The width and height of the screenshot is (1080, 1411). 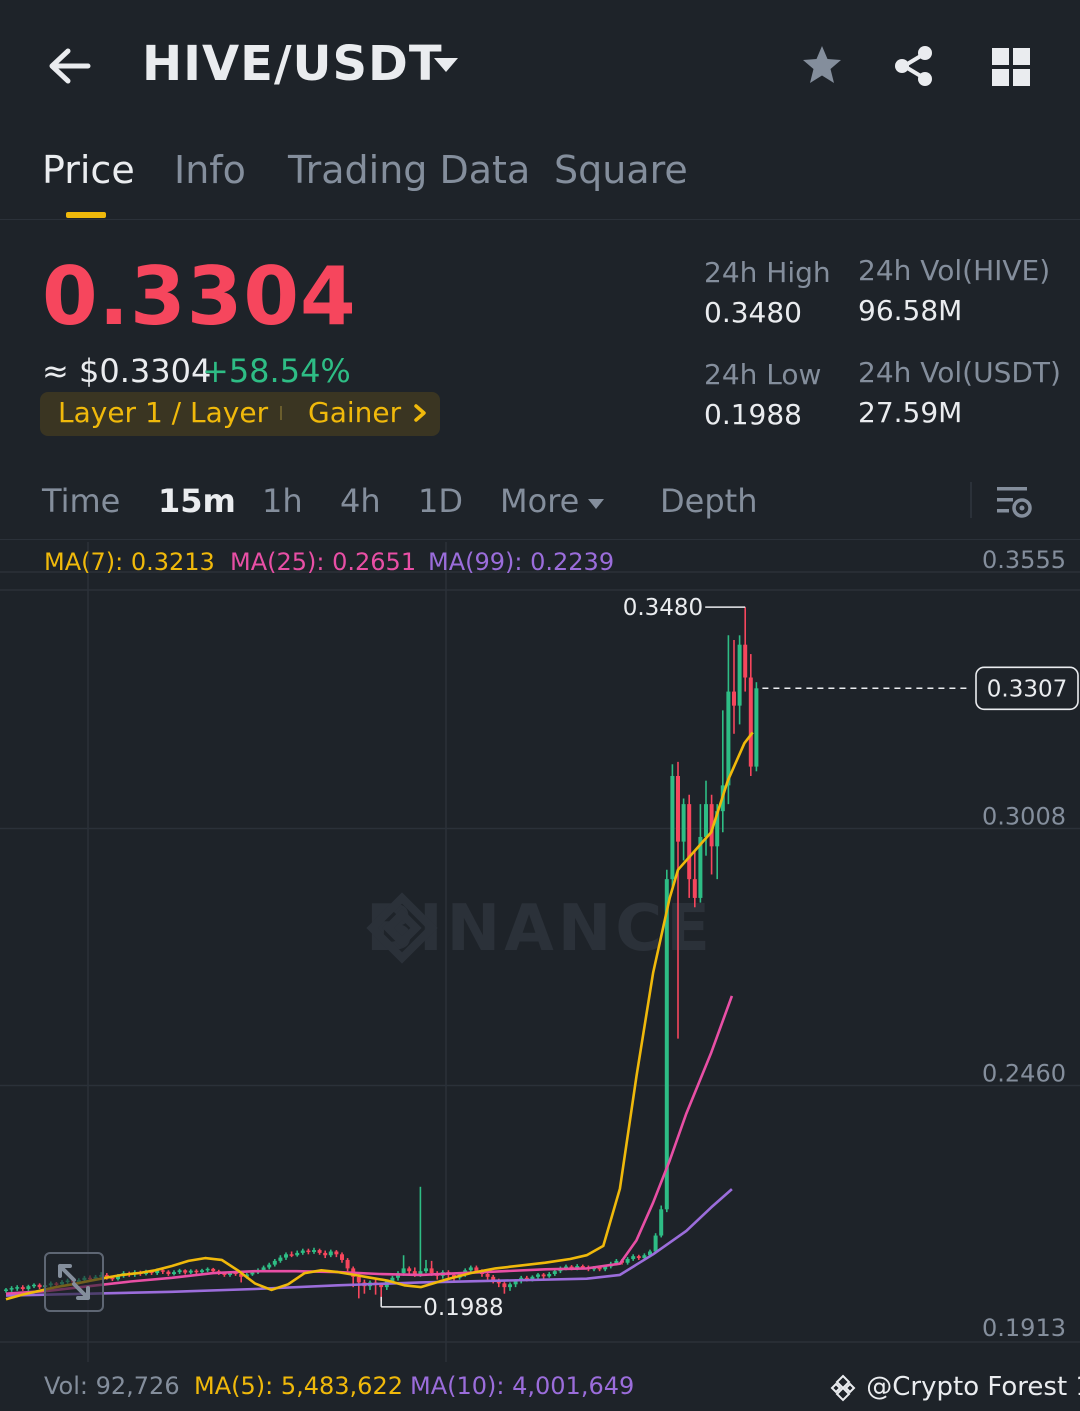 What do you see at coordinates (210, 170) in the screenshot?
I see `tab-info: Info` at bounding box center [210, 170].